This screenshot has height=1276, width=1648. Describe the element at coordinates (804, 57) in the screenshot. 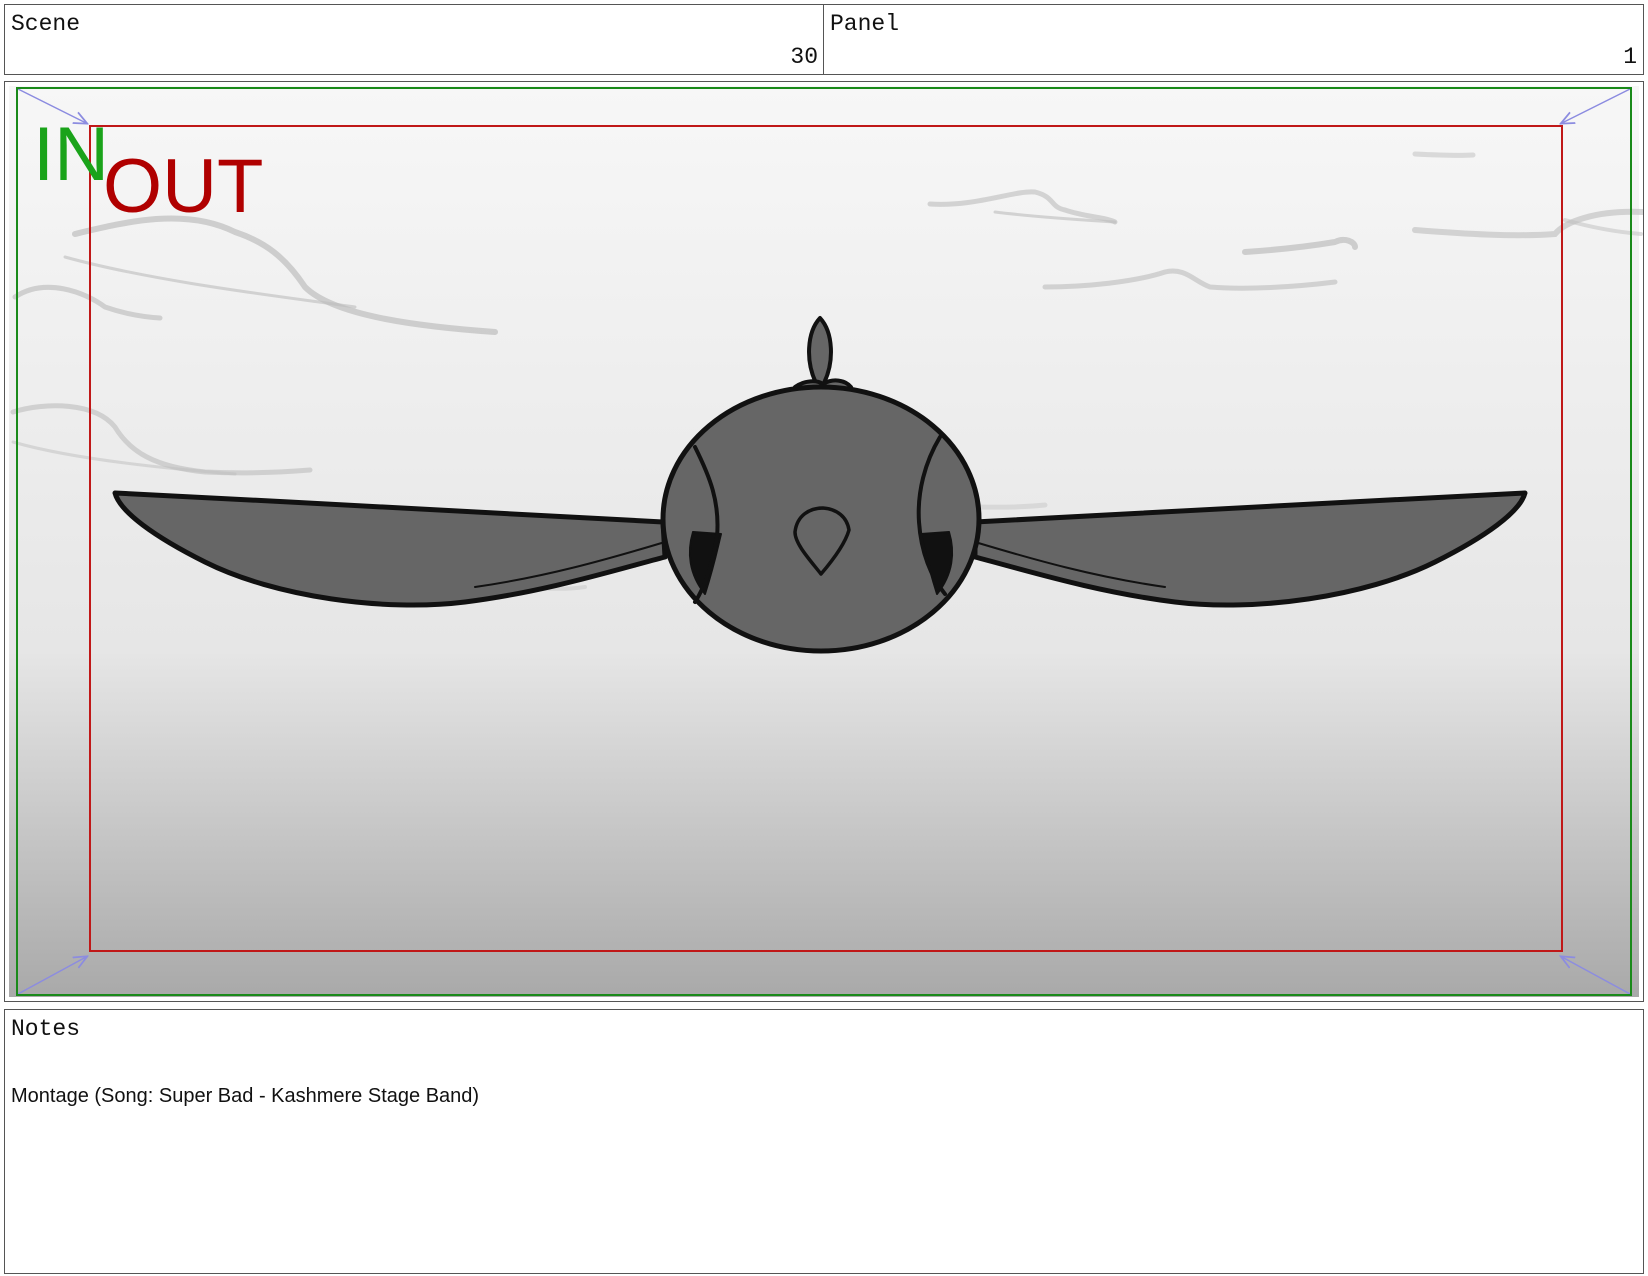

I see `scene-number: 30` at that location.